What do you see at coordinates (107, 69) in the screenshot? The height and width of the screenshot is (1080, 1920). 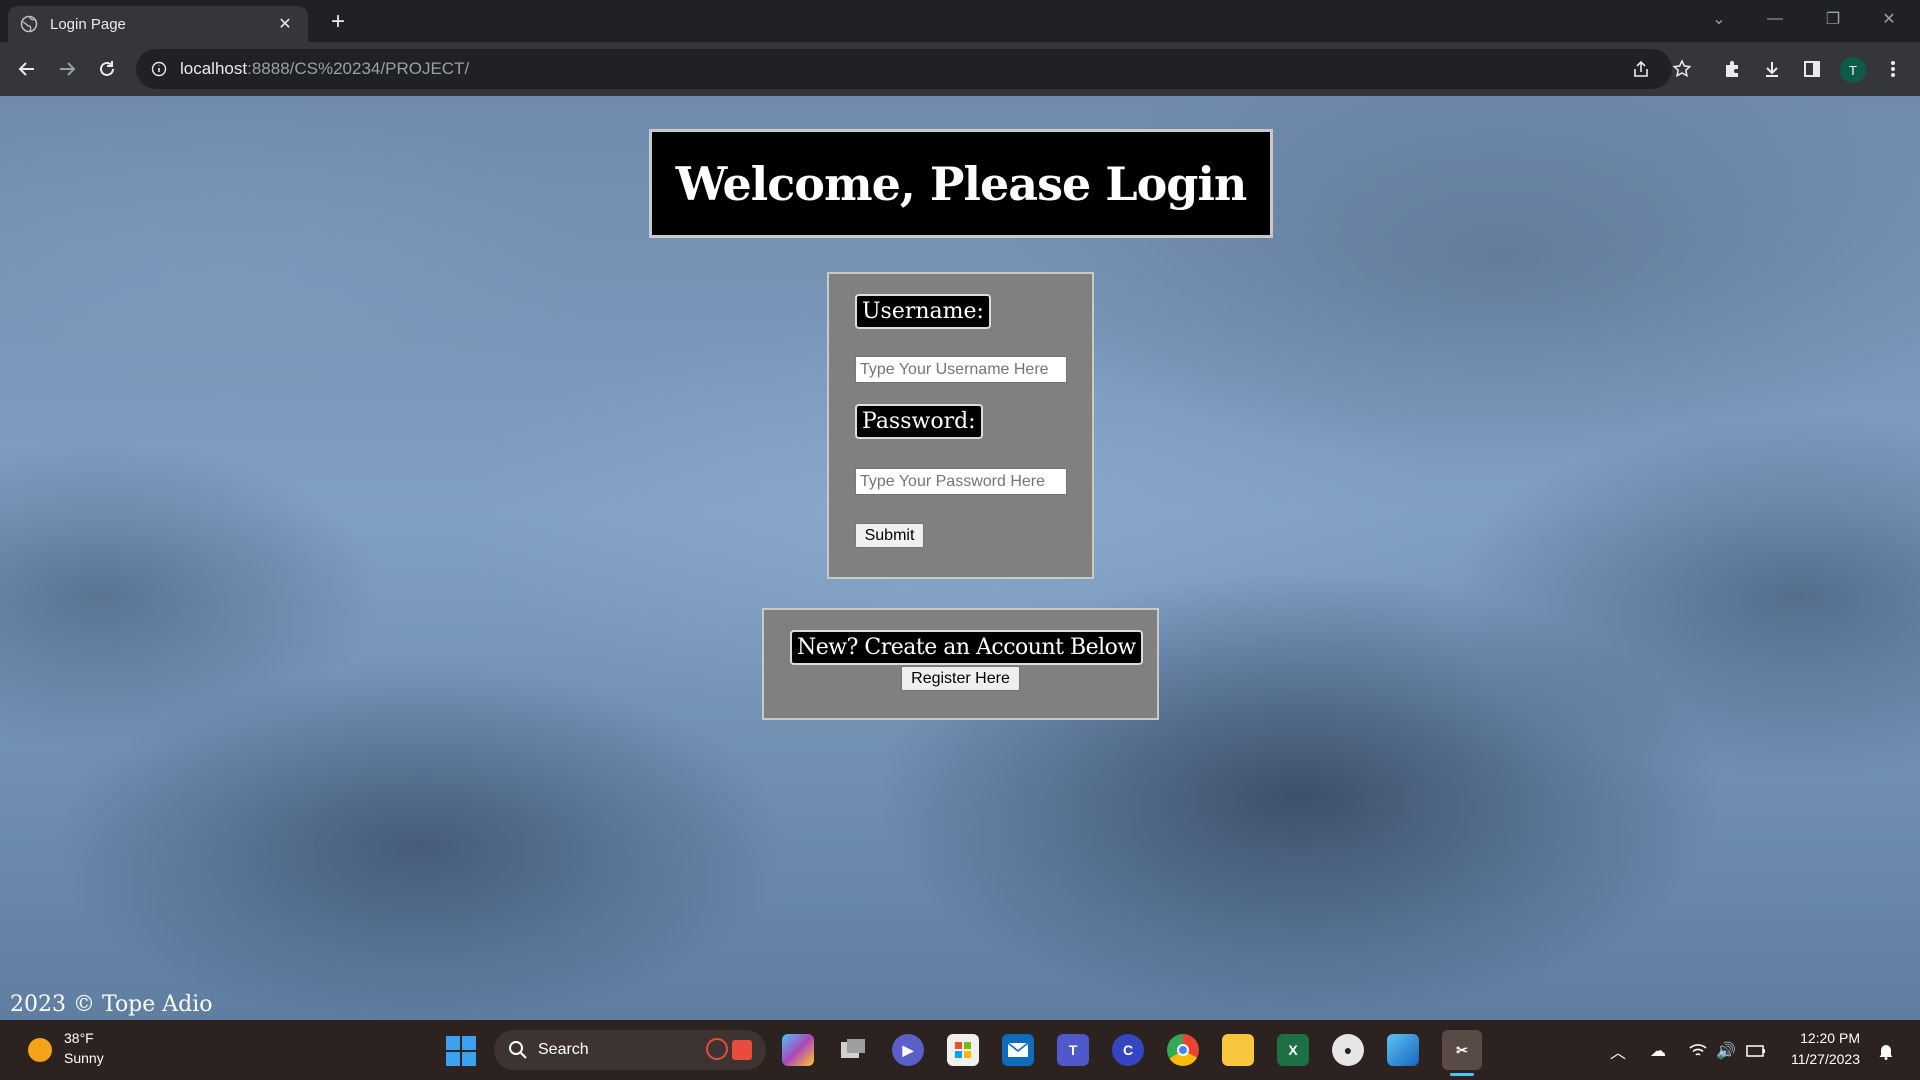 I see `reload-icon` at bounding box center [107, 69].